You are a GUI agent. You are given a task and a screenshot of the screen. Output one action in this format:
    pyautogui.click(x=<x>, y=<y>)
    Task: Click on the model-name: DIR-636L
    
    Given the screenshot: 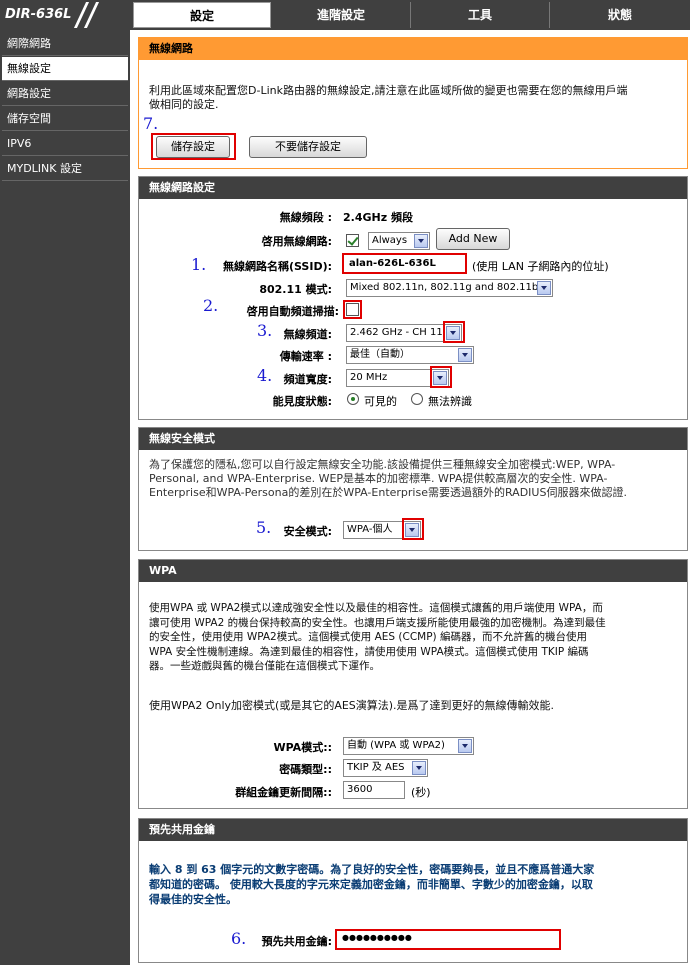 What is the action you would take?
    pyautogui.click(x=38, y=14)
    